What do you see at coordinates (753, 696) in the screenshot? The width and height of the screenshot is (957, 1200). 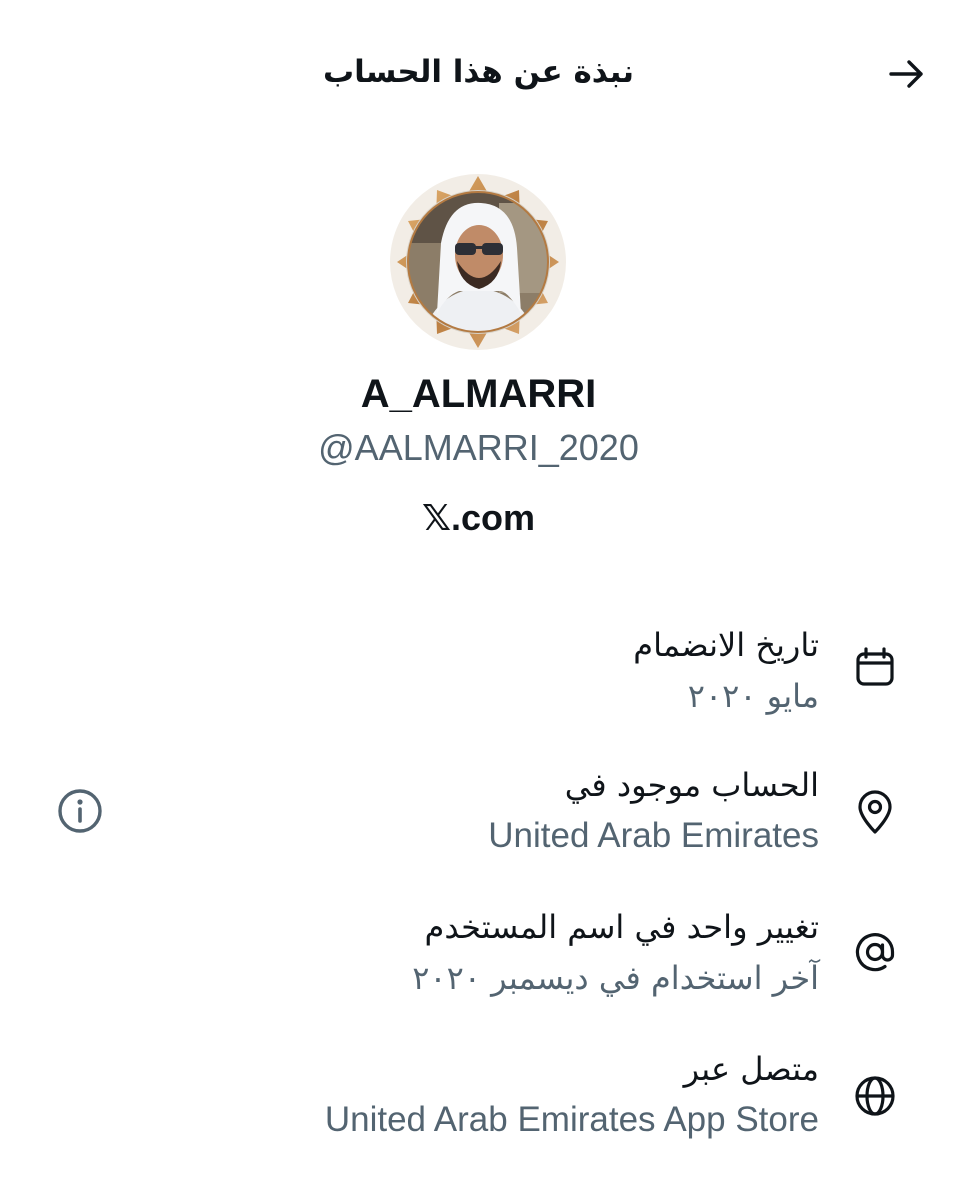 I see `detail-value: مايو ٢٠٢٠` at bounding box center [753, 696].